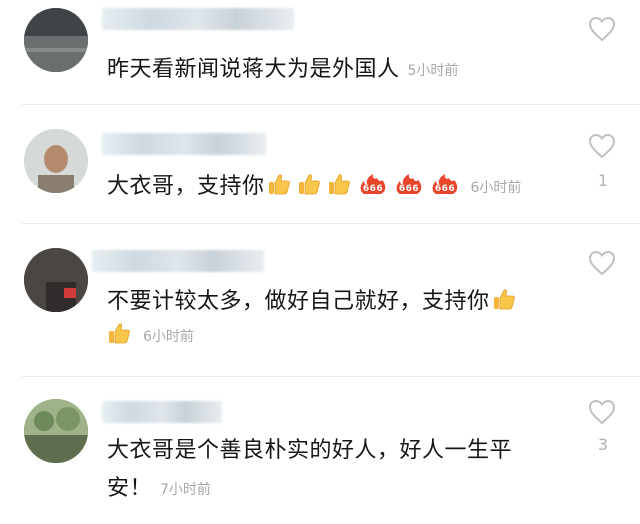  I want to click on comment-text: 大衣哥，支持你 6小时前, so click(314, 185).